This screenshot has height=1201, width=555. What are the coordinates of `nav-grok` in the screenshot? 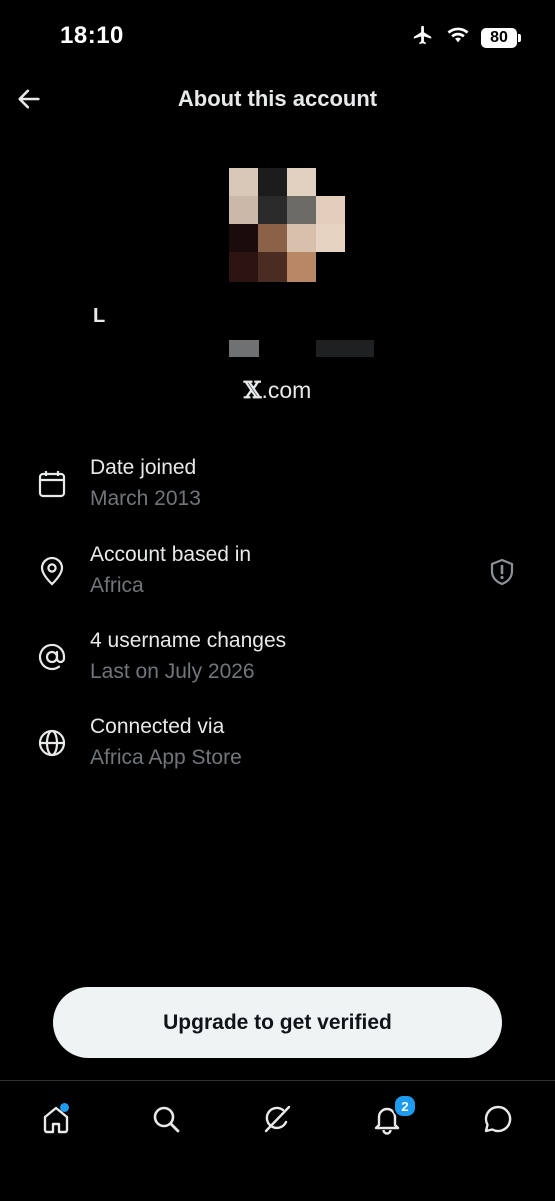 It's located at (277, 1119).